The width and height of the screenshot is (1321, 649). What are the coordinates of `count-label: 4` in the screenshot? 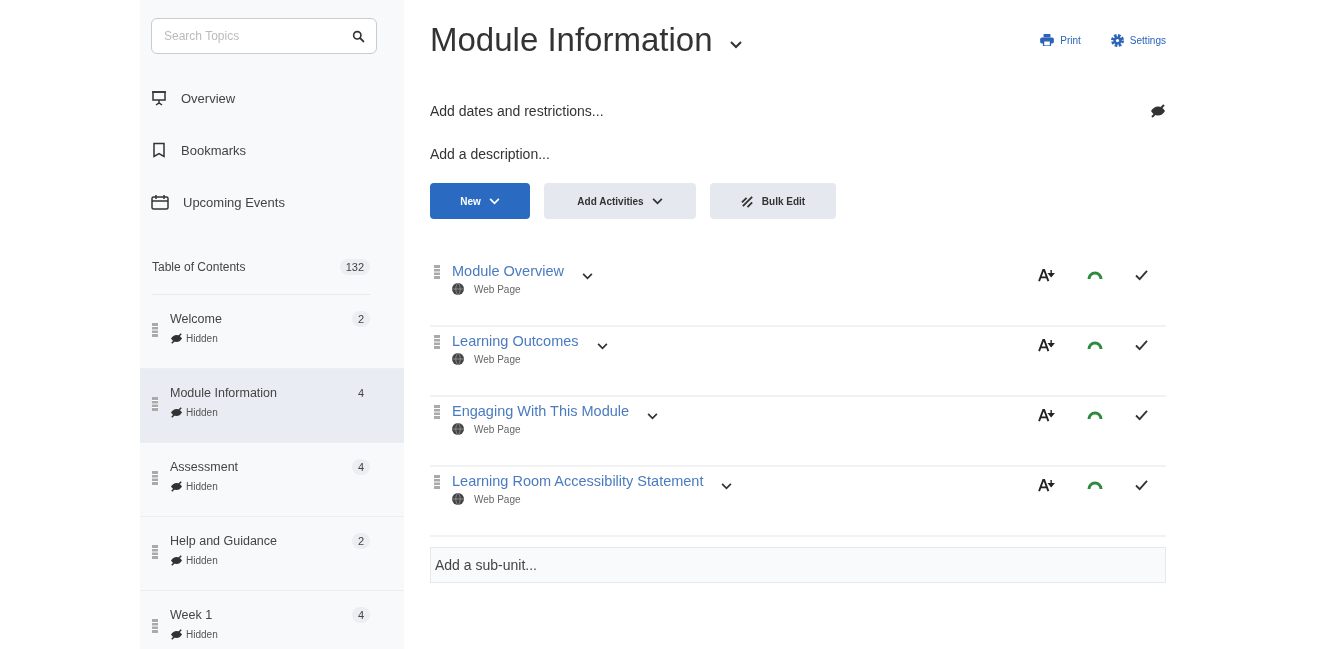 It's located at (360, 393).